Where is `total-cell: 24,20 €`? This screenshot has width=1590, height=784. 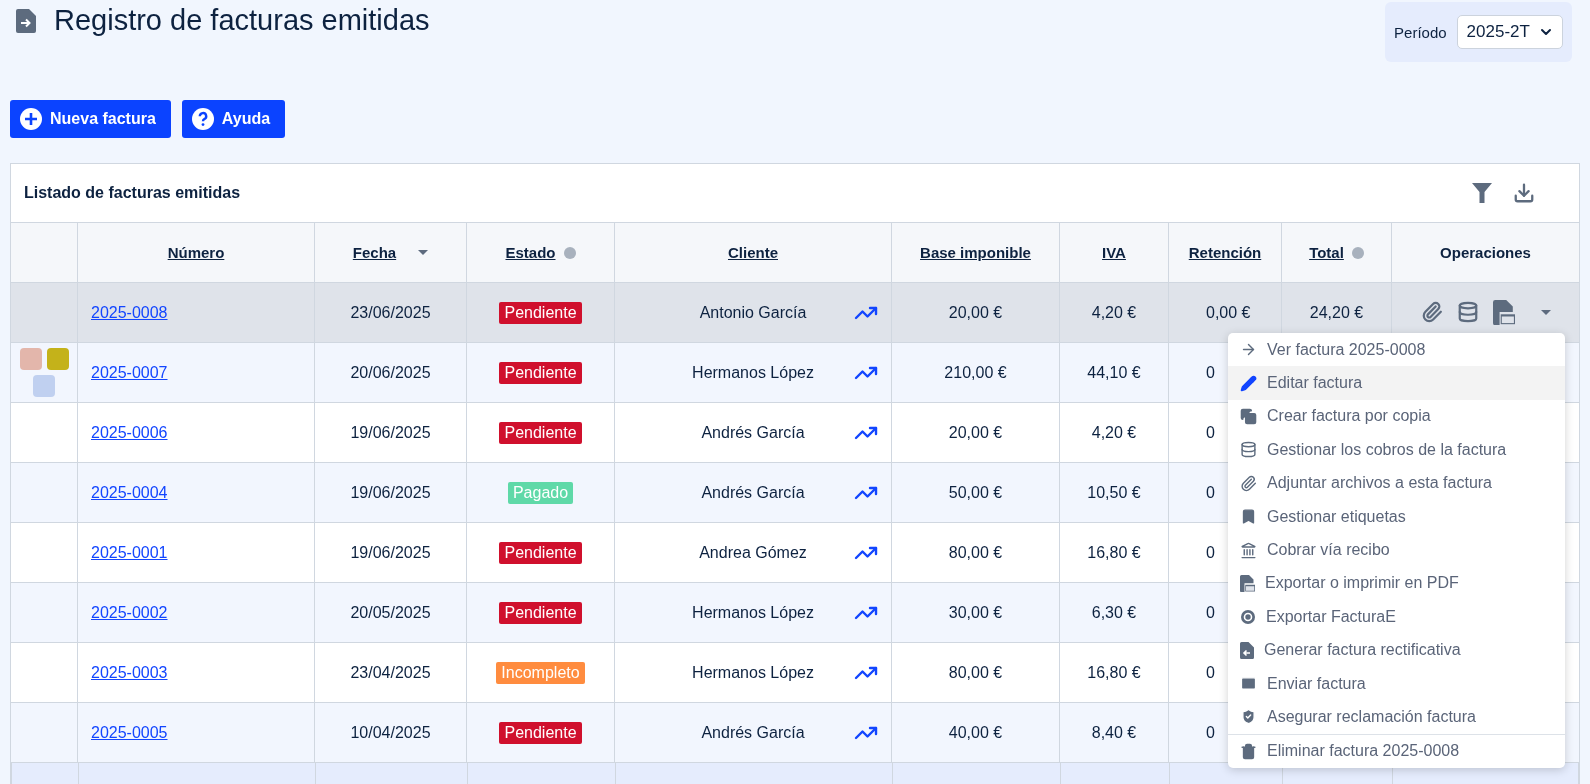
total-cell: 24,20 € is located at coordinates (1336, 312).